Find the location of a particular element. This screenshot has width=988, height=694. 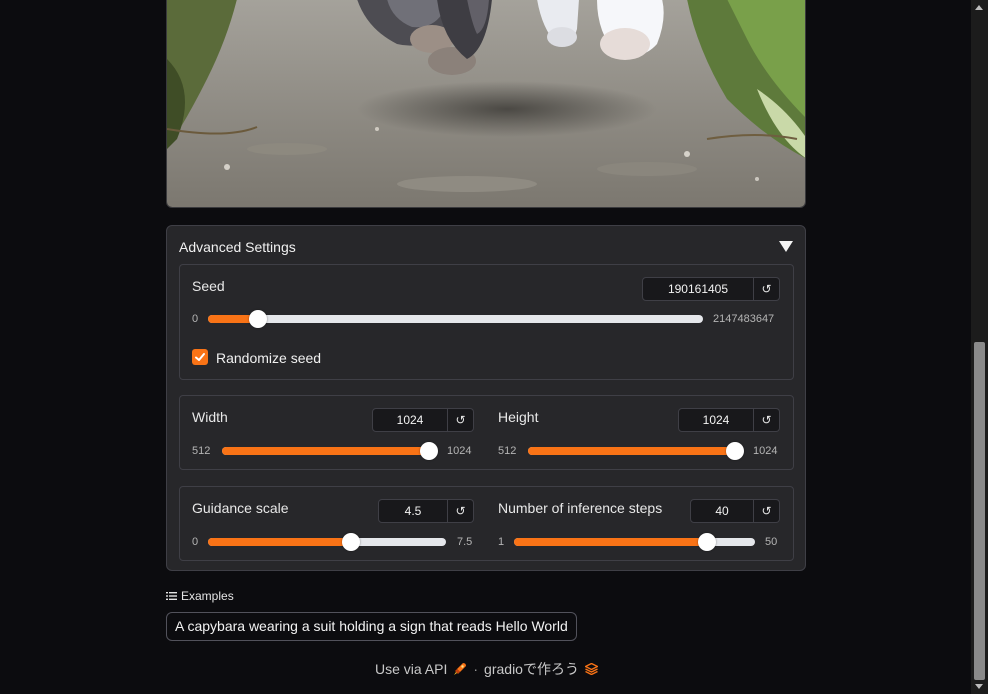

guidance-reset-icon: ↺ is located at coordinates (461, 511).